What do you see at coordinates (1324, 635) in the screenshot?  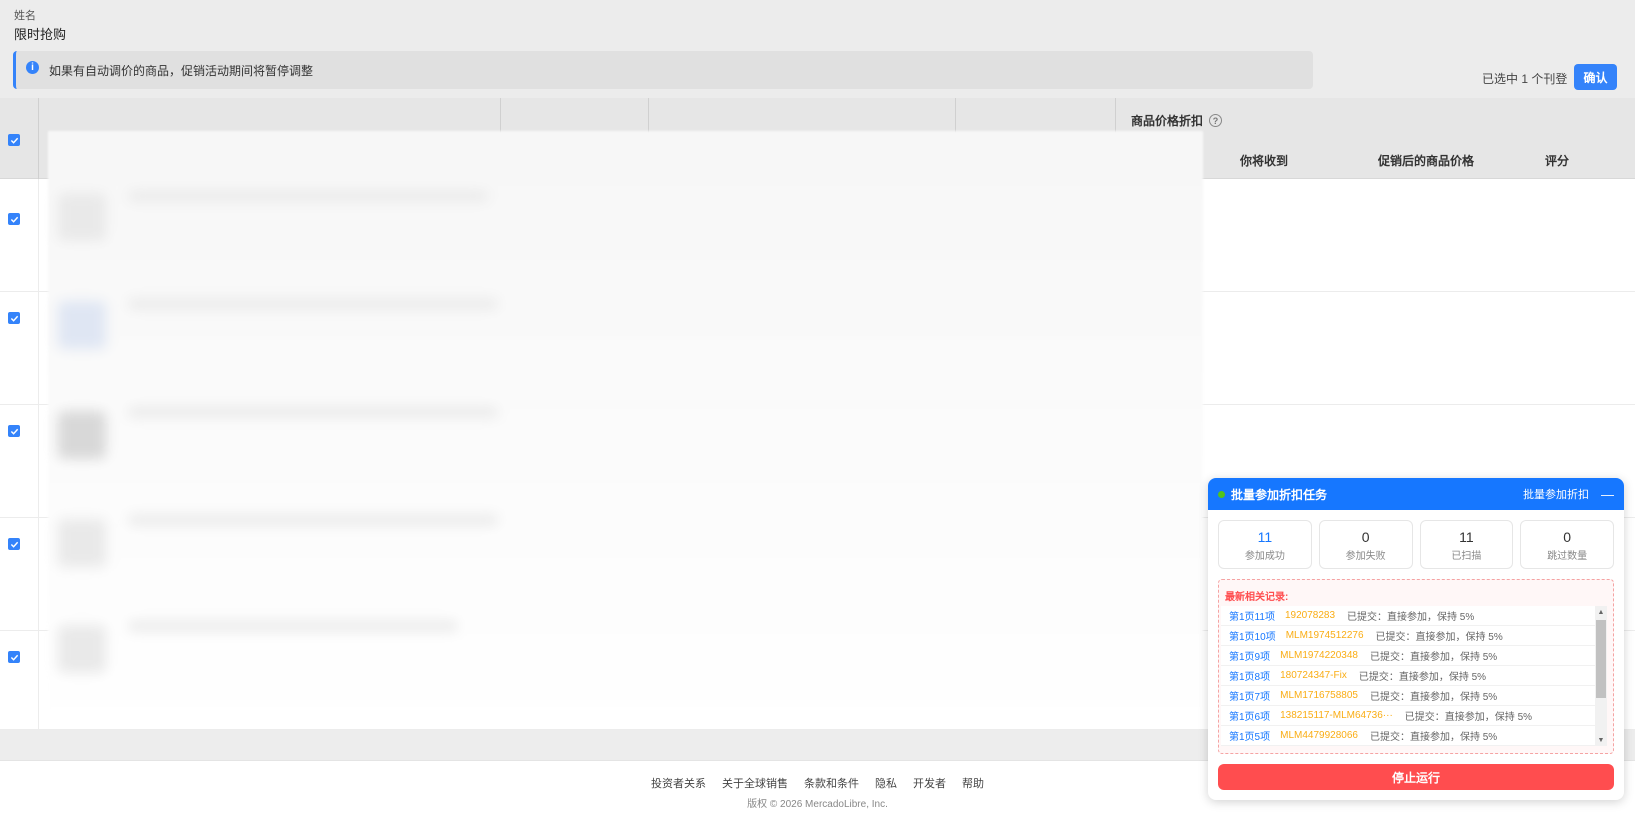 I see `record-id: MLM1974512276` at bounding box center [1324, 635].